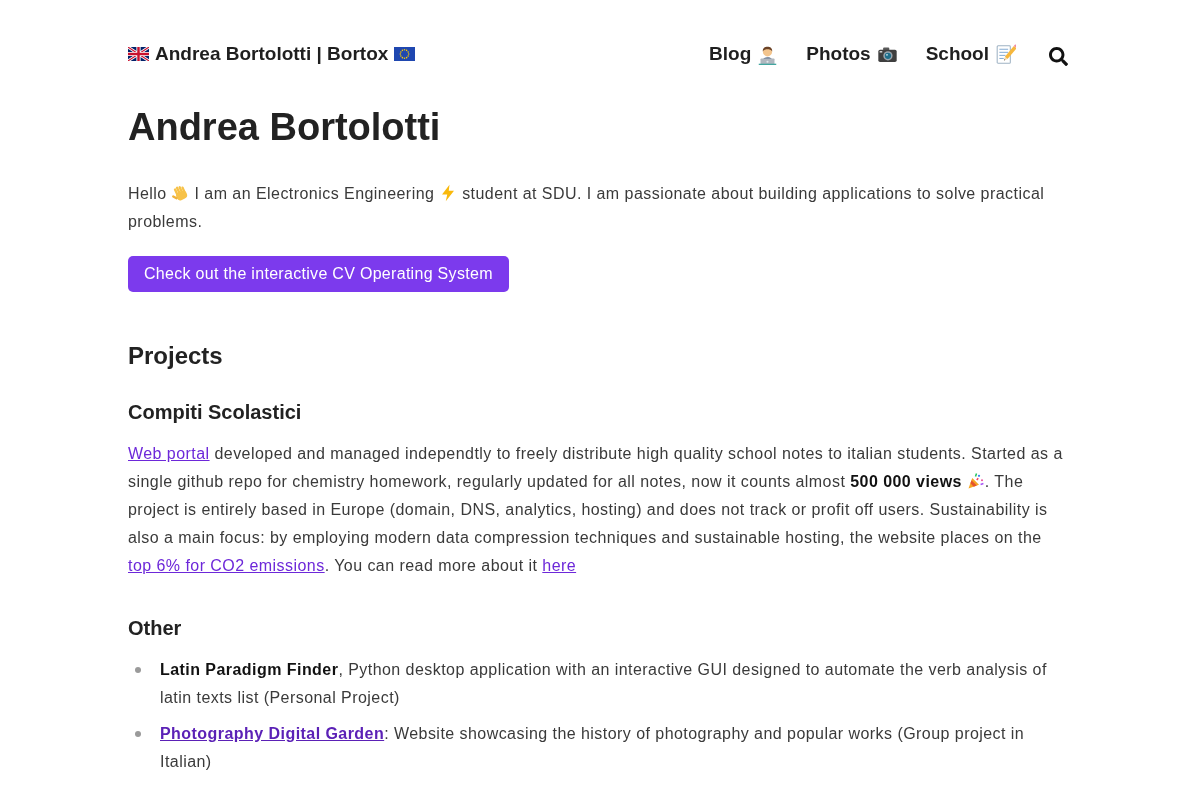  Describe the element at coordinates (405, 54) in the screenshot. I see `eu-flag-icon` at that location.